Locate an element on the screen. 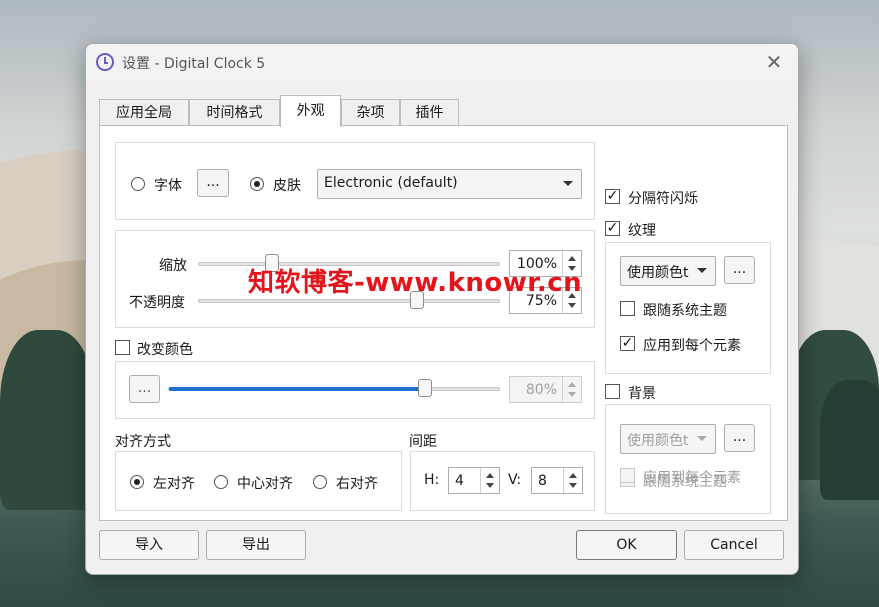 The image size is (879, 607). v-spacing-value: 8 is located at coordinates (542, 481).